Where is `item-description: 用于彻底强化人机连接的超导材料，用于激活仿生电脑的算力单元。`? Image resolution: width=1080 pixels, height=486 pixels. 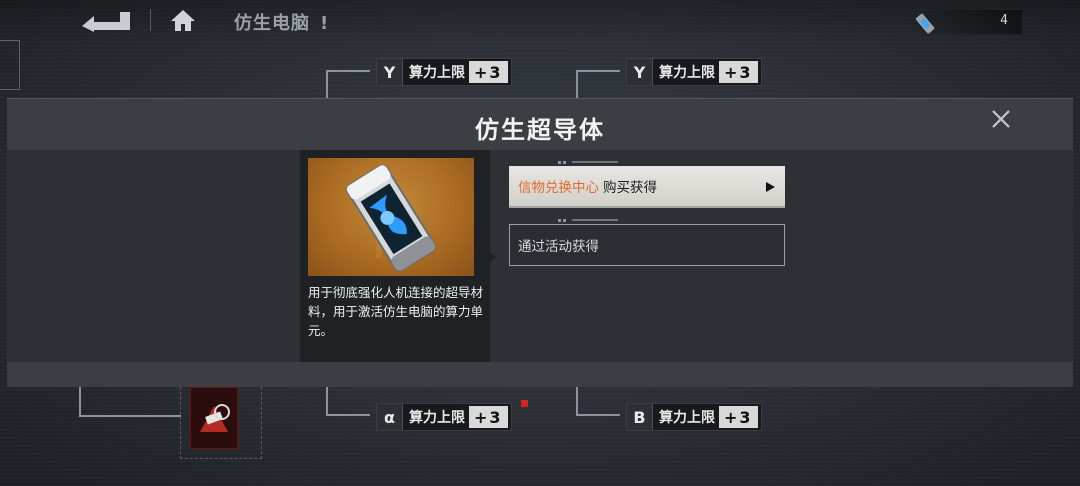
item-description: 用于彻底强化人机连接的超导材料，用于激活仿生电脑的算力单元。 is located at coordinates (396, 311).